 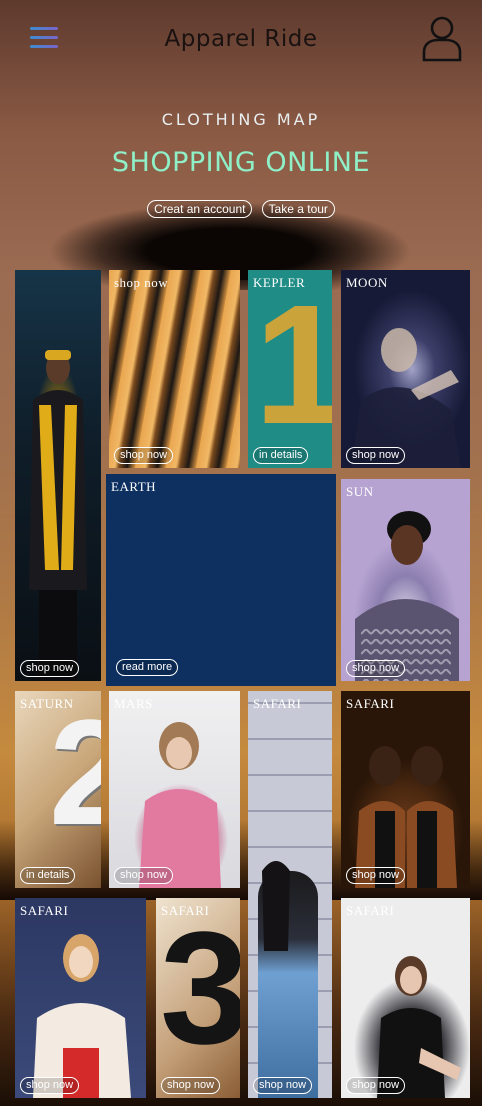 What do you see at coordinates (200, 987) in the screenshot?
I see `numeral-three: 3` at bounding box center [200, 987].